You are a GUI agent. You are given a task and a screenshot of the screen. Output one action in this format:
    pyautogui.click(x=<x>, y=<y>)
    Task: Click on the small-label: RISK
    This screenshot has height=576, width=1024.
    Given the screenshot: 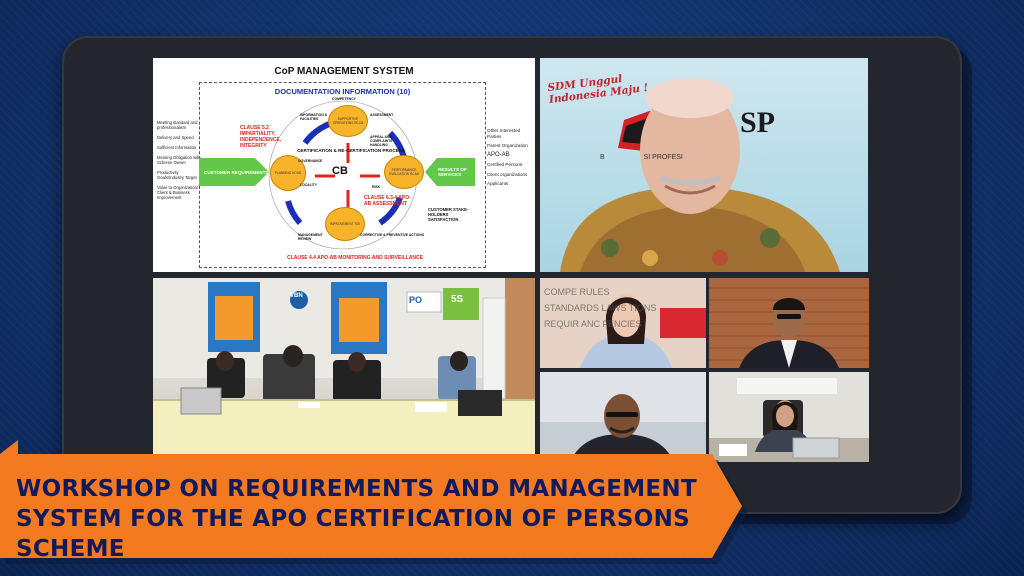 What is the action you would take?
    pyautogui.click(x=376, y=187)
    